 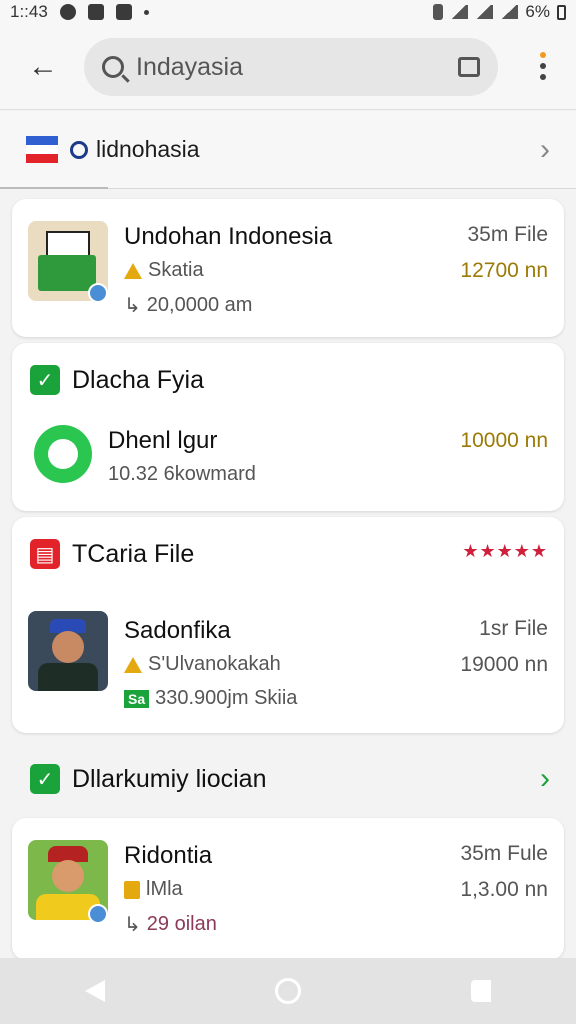 I want to click on price: 1,3.00 nn, so click(x=504, y=889).